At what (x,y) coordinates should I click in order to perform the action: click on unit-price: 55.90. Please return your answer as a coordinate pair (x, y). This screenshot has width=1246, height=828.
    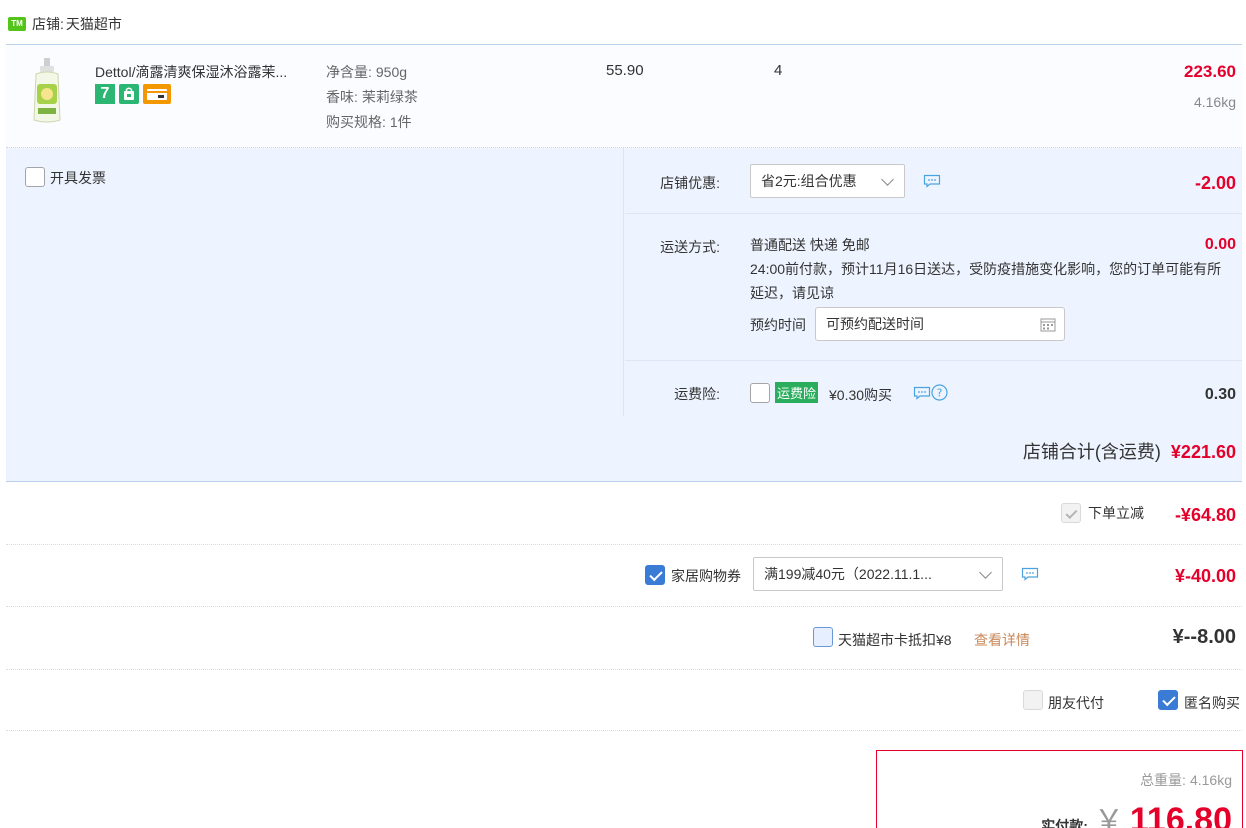
    Looking at the image, I should click on (625, 70).